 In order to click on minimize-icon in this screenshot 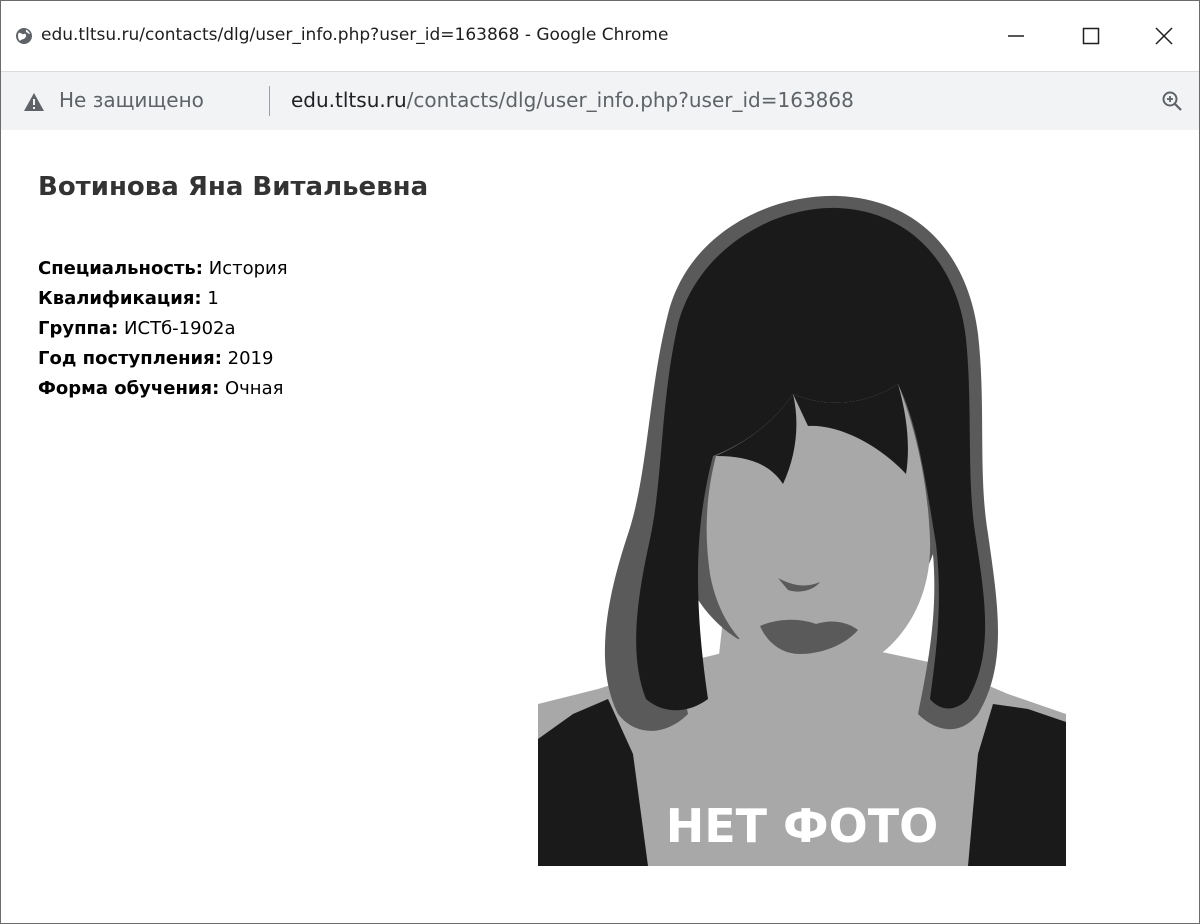, I will do `click(1016, 36)`.